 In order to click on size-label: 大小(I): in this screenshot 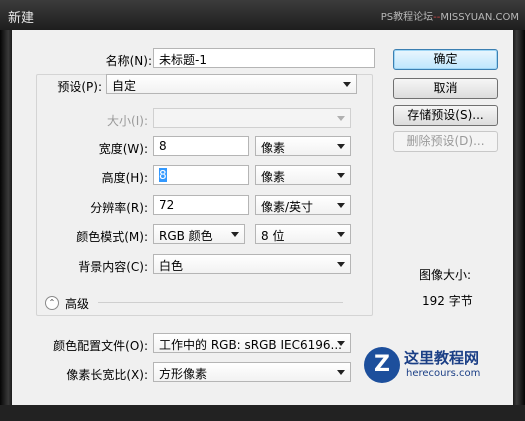, I will do `click(127, 121)`.